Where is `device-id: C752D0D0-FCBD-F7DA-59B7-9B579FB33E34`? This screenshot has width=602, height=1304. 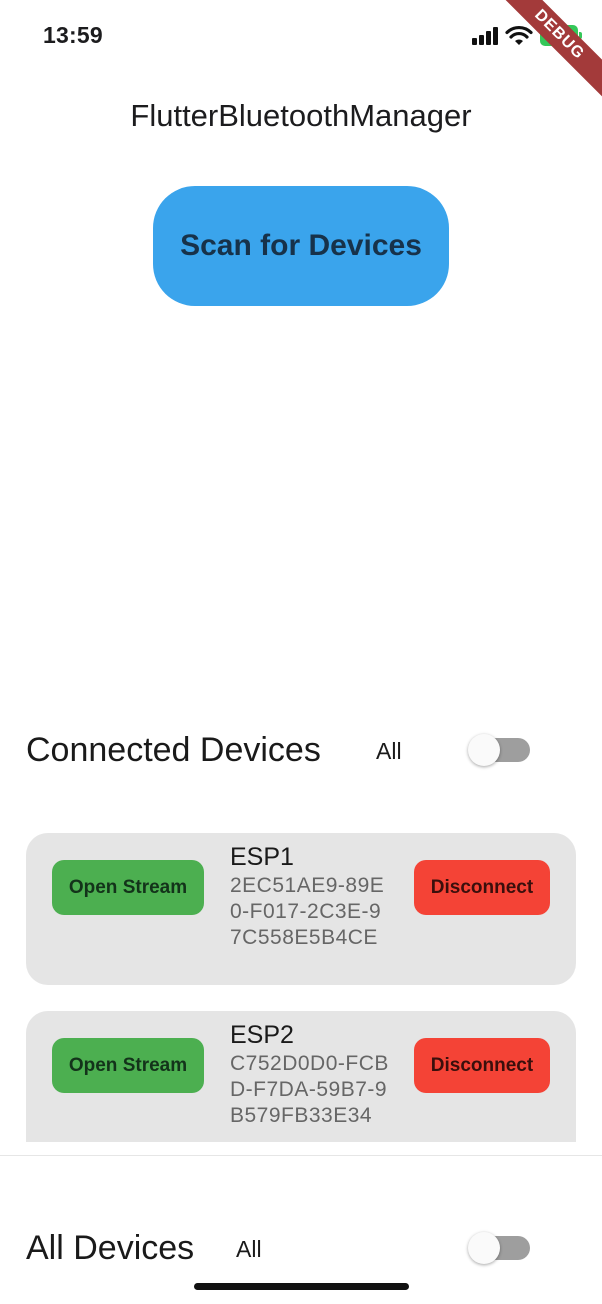
device-id: C752D0D0-FCBD-F7DA-59B7-9B579FB33E34 is located at coordinates (309, 1089).